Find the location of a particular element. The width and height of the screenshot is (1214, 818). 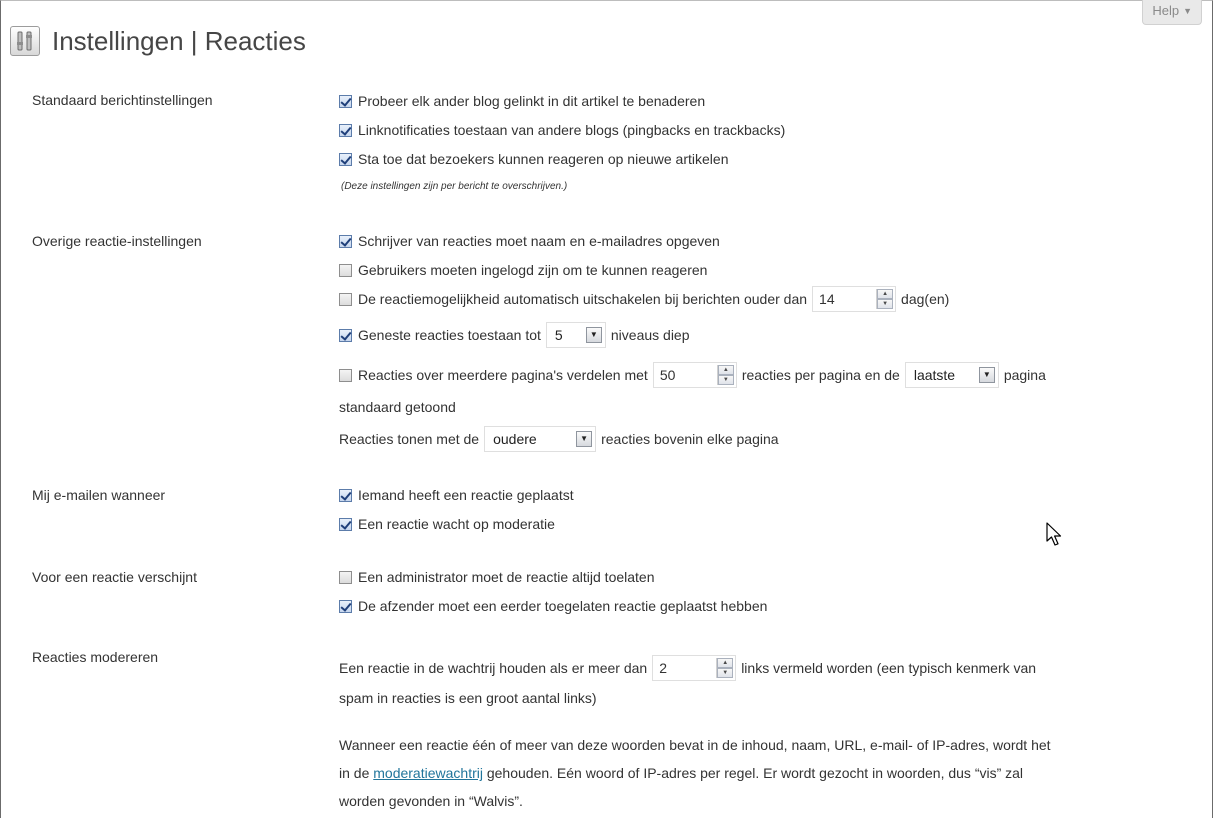

page-title: Instellingen | Reacties is located at coordinates (179, 41).